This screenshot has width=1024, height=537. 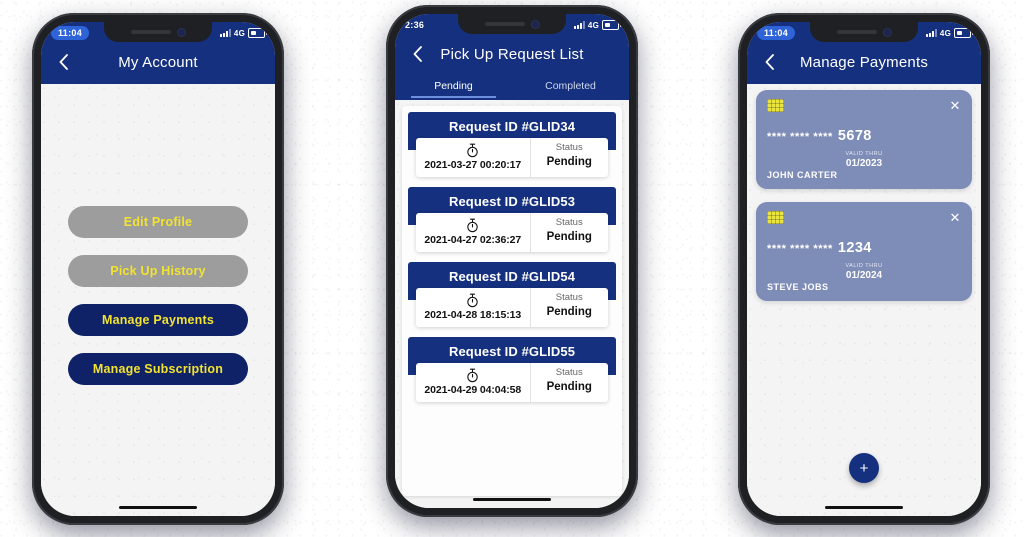 What do you see at coordinates (864, 62) in the screenshot?
I see `page-title: Manage Payments` at bounding box center [864, 62].